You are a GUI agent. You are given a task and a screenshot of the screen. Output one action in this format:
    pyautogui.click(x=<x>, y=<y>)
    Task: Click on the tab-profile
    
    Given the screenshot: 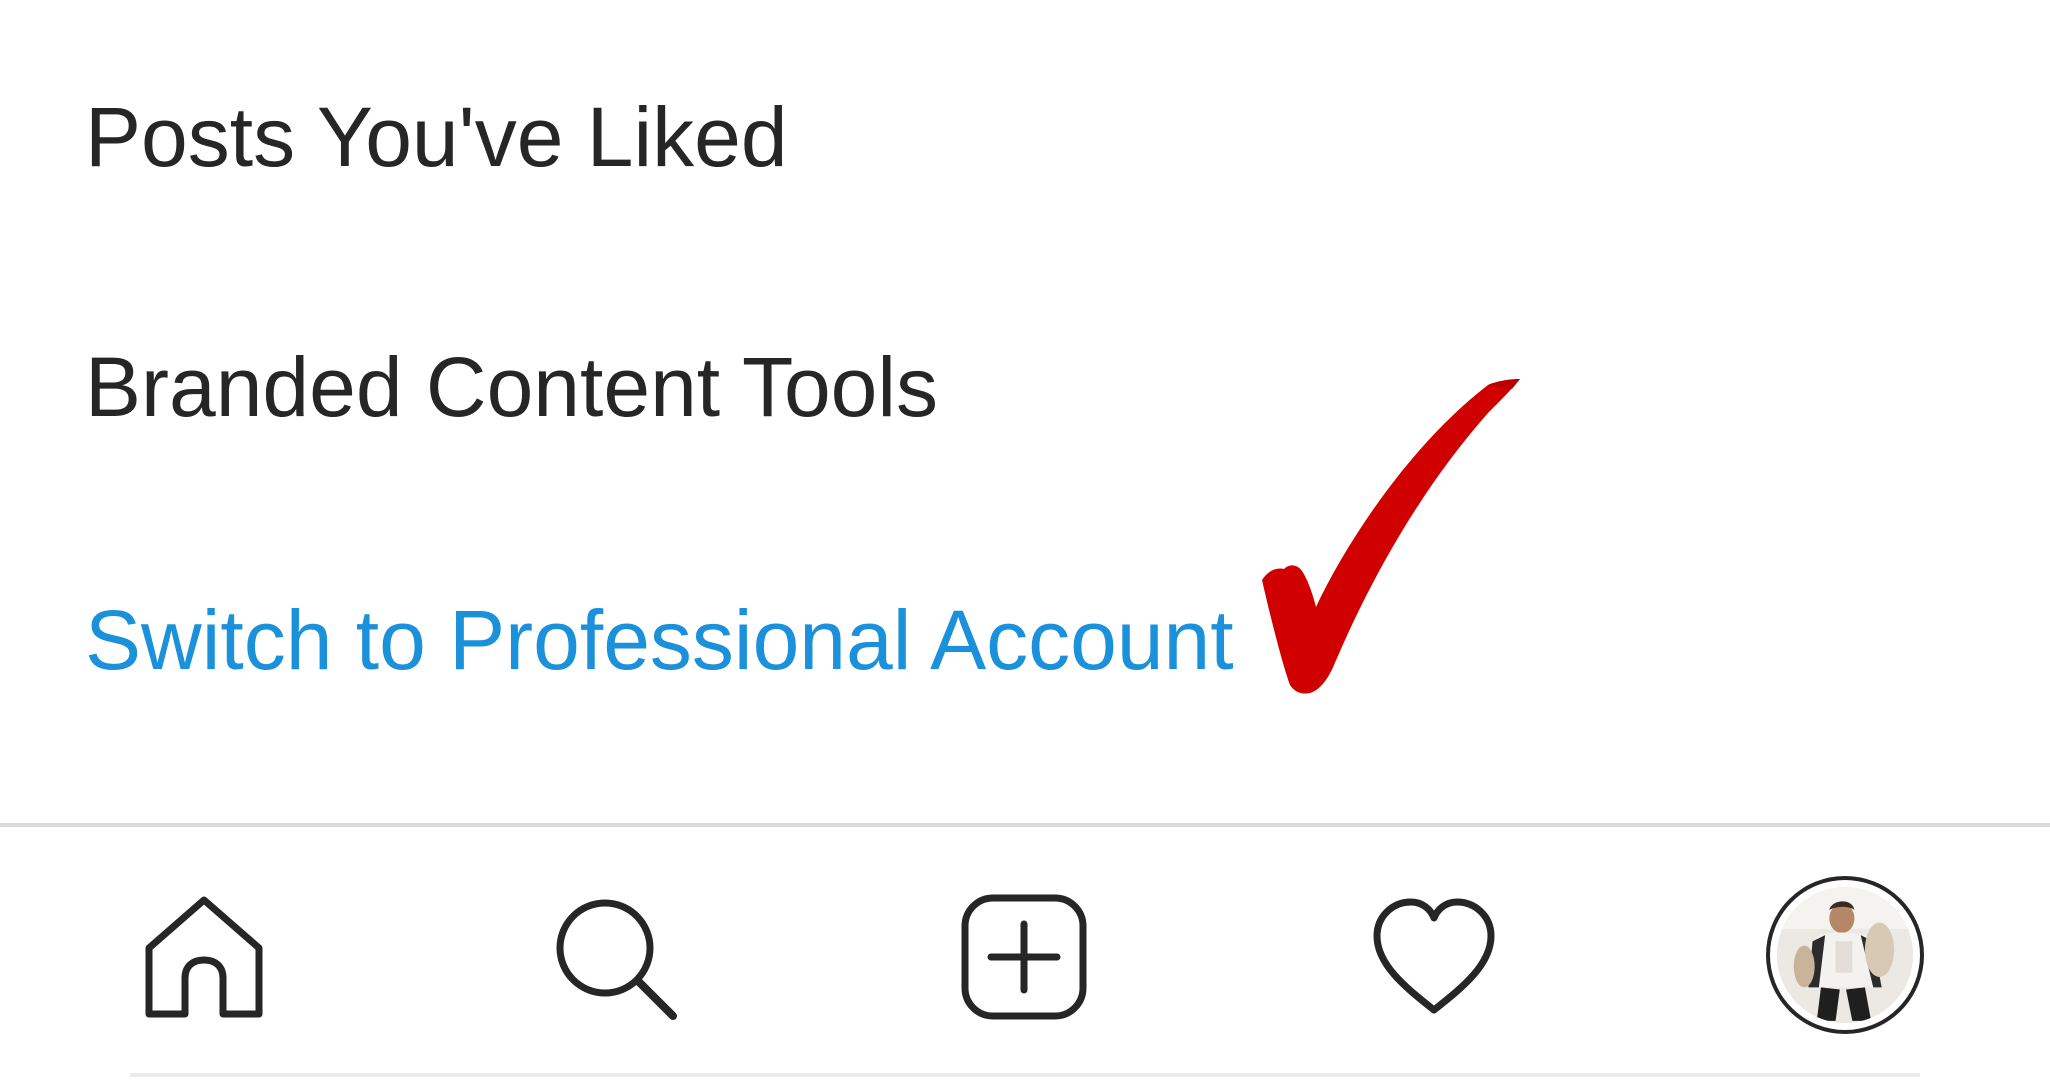 What is the action you would take?
    pyautogui.click(x=1845, y=955)
    